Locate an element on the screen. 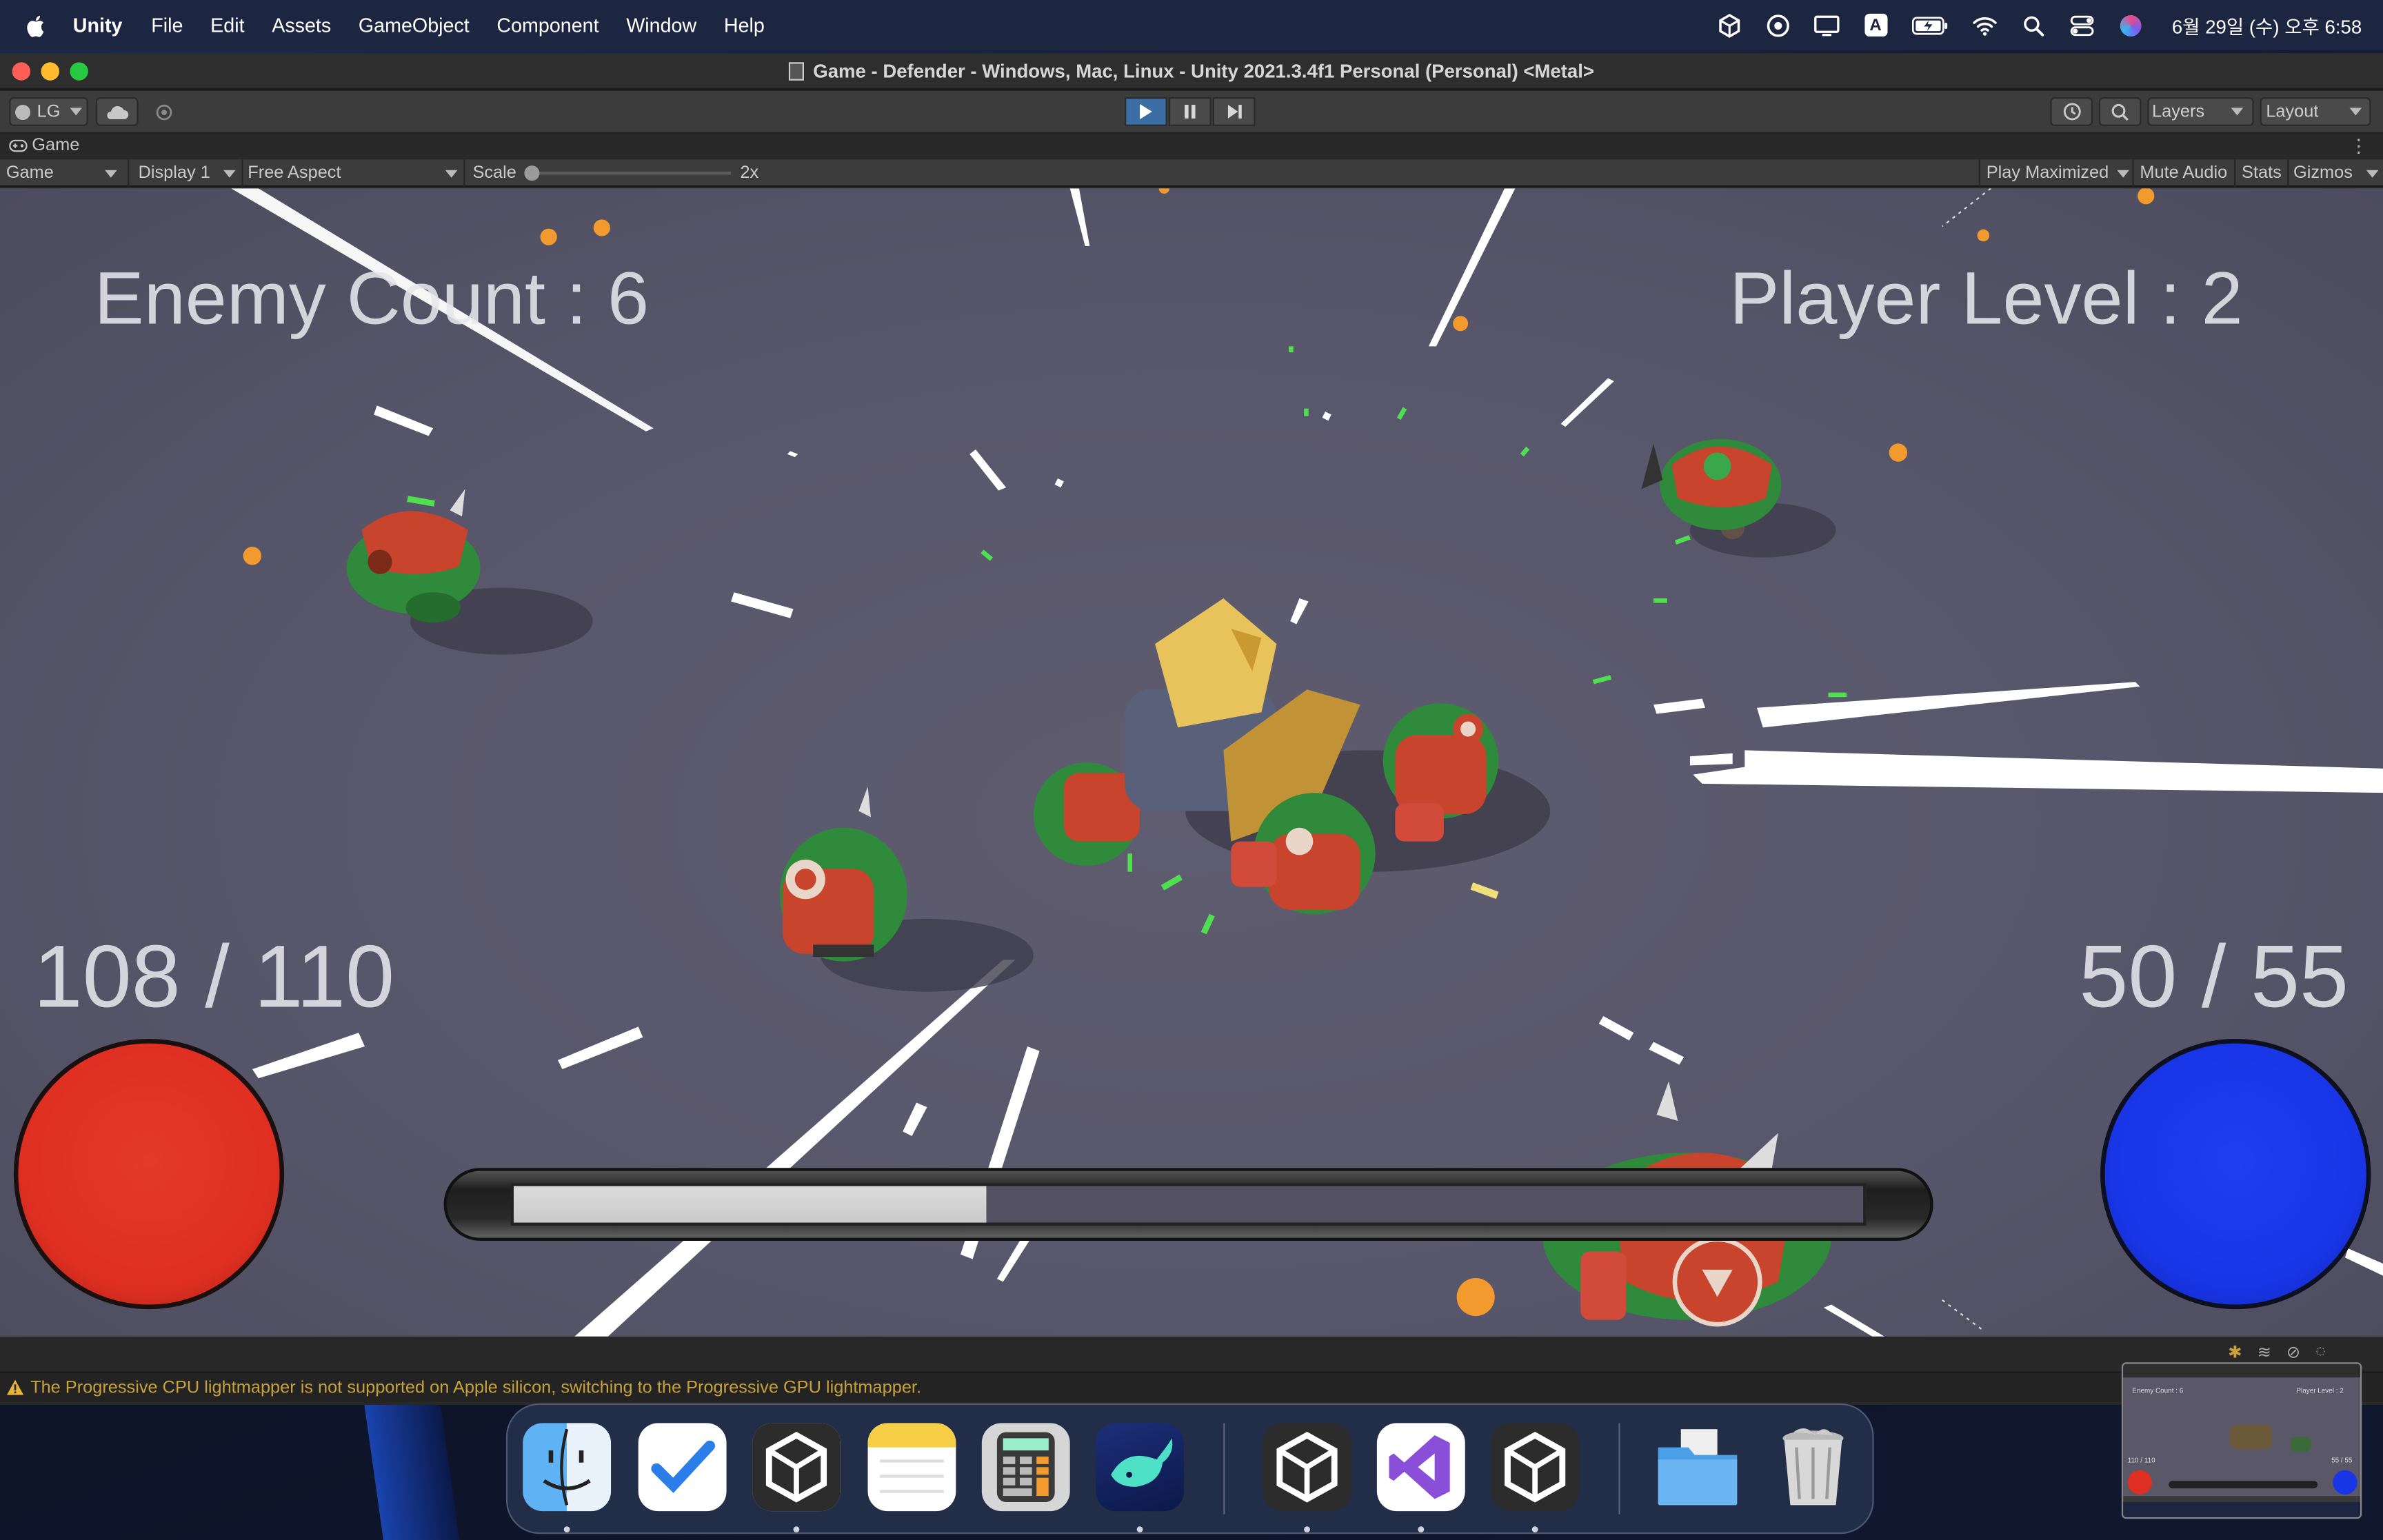  health-orb is located at coordinates (149, 1174).